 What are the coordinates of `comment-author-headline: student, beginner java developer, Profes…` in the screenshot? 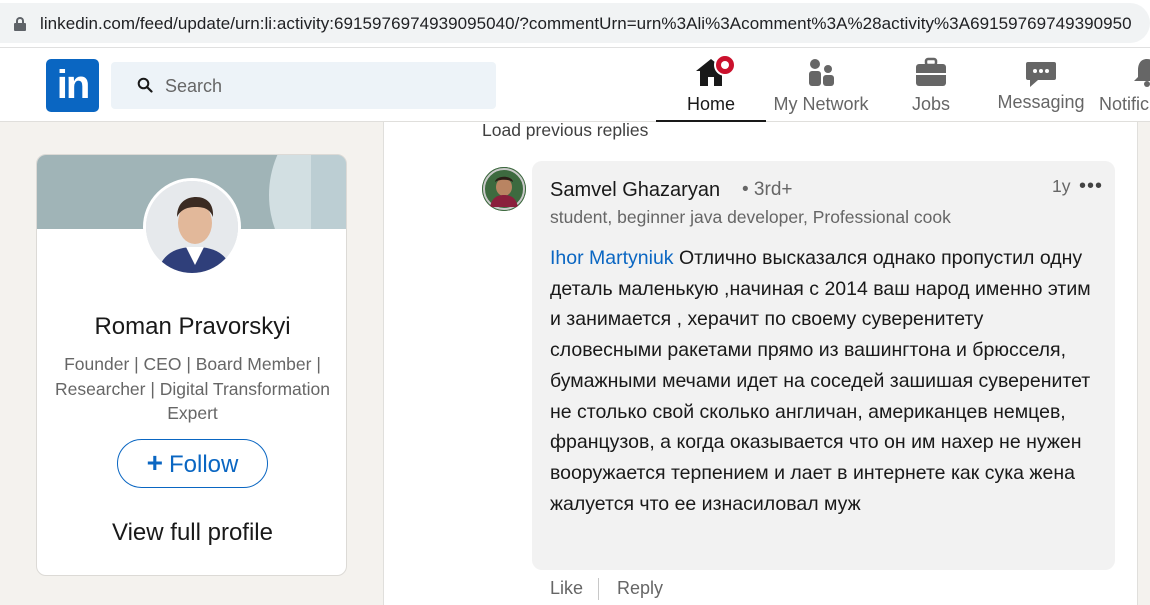 It's located at (750, 217).